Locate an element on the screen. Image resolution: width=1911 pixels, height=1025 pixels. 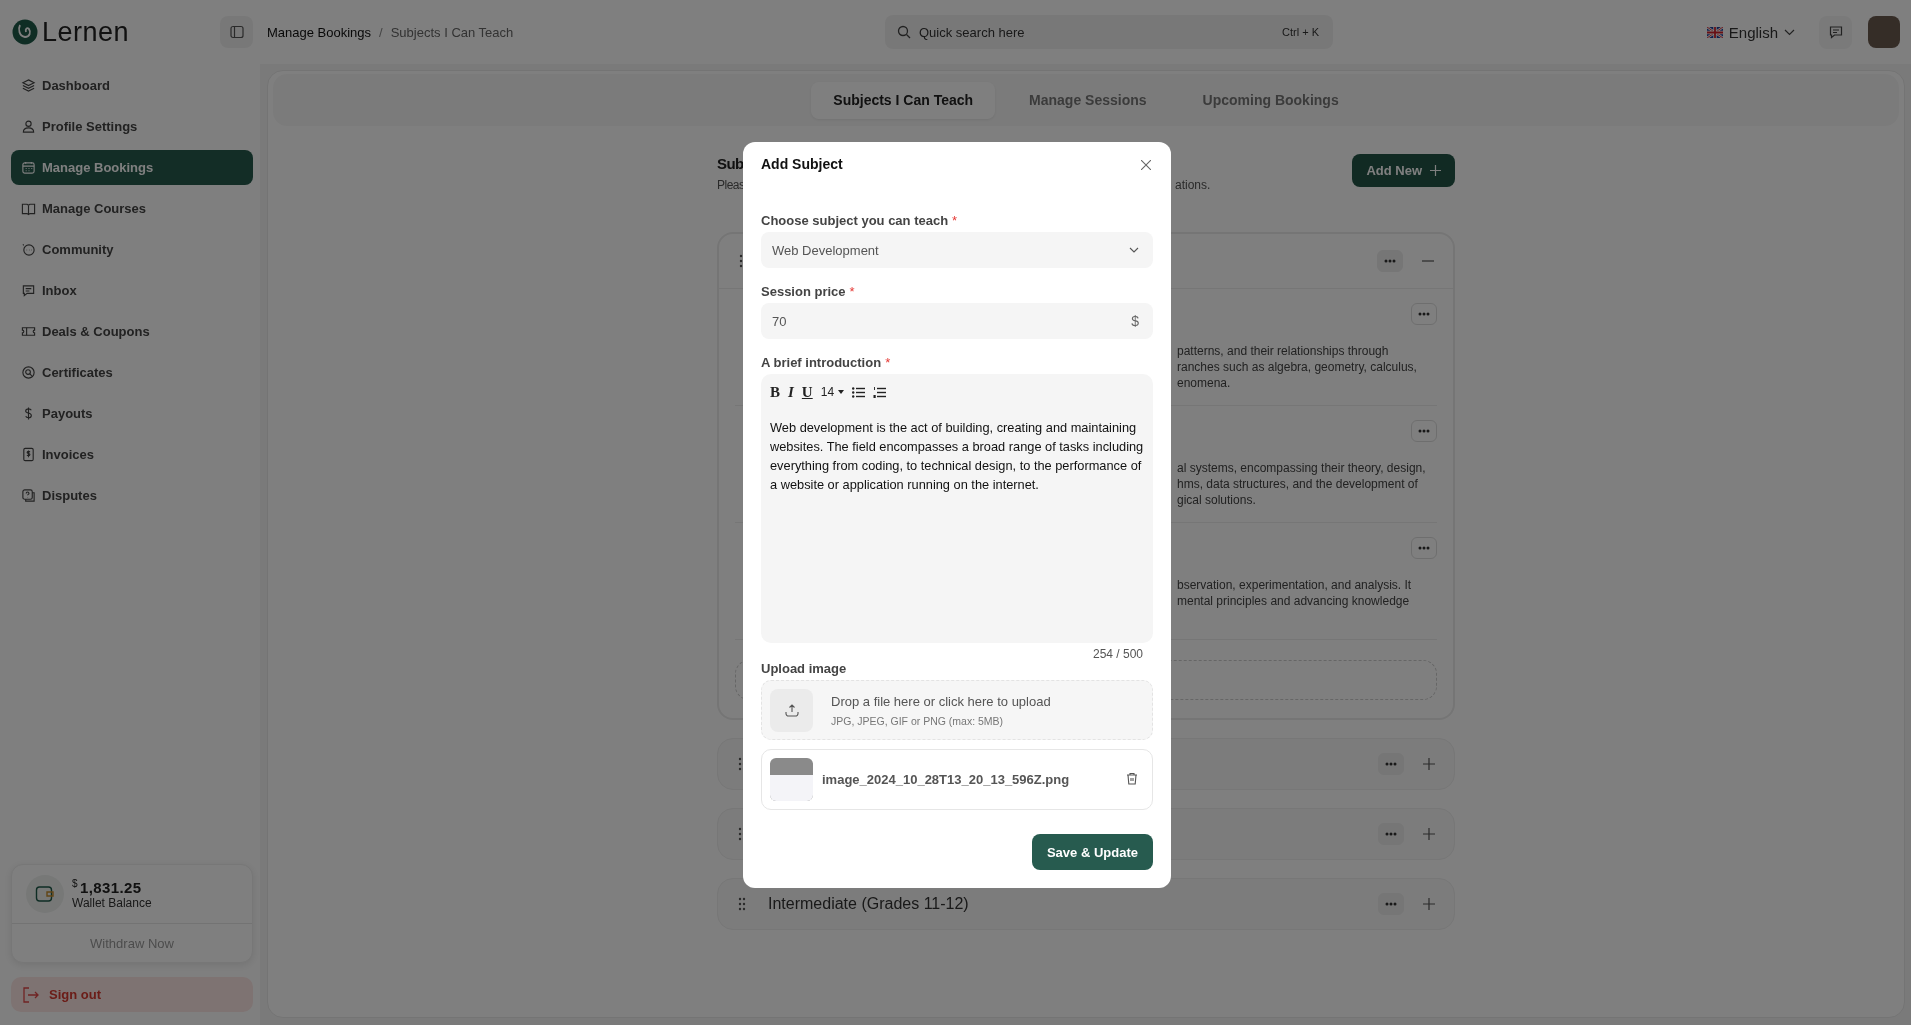
bulleted-list-button is located at coordinates (859, 392).